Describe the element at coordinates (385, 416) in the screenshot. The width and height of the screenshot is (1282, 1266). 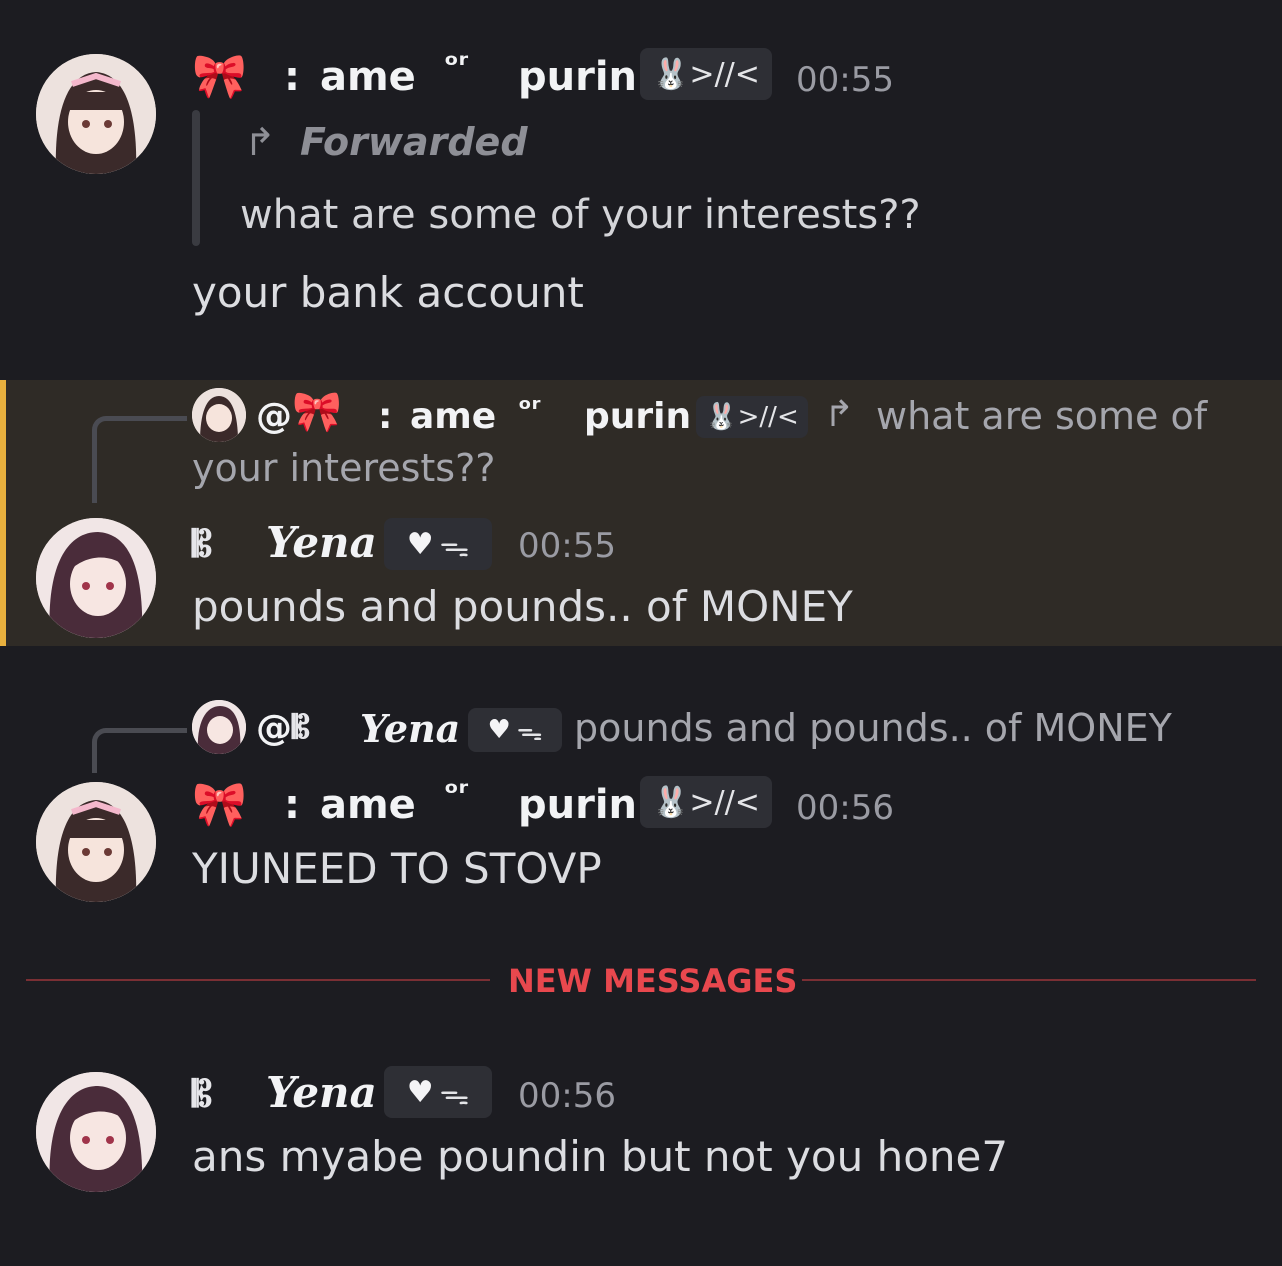
I see `reply-author-prefix: :` at that location.